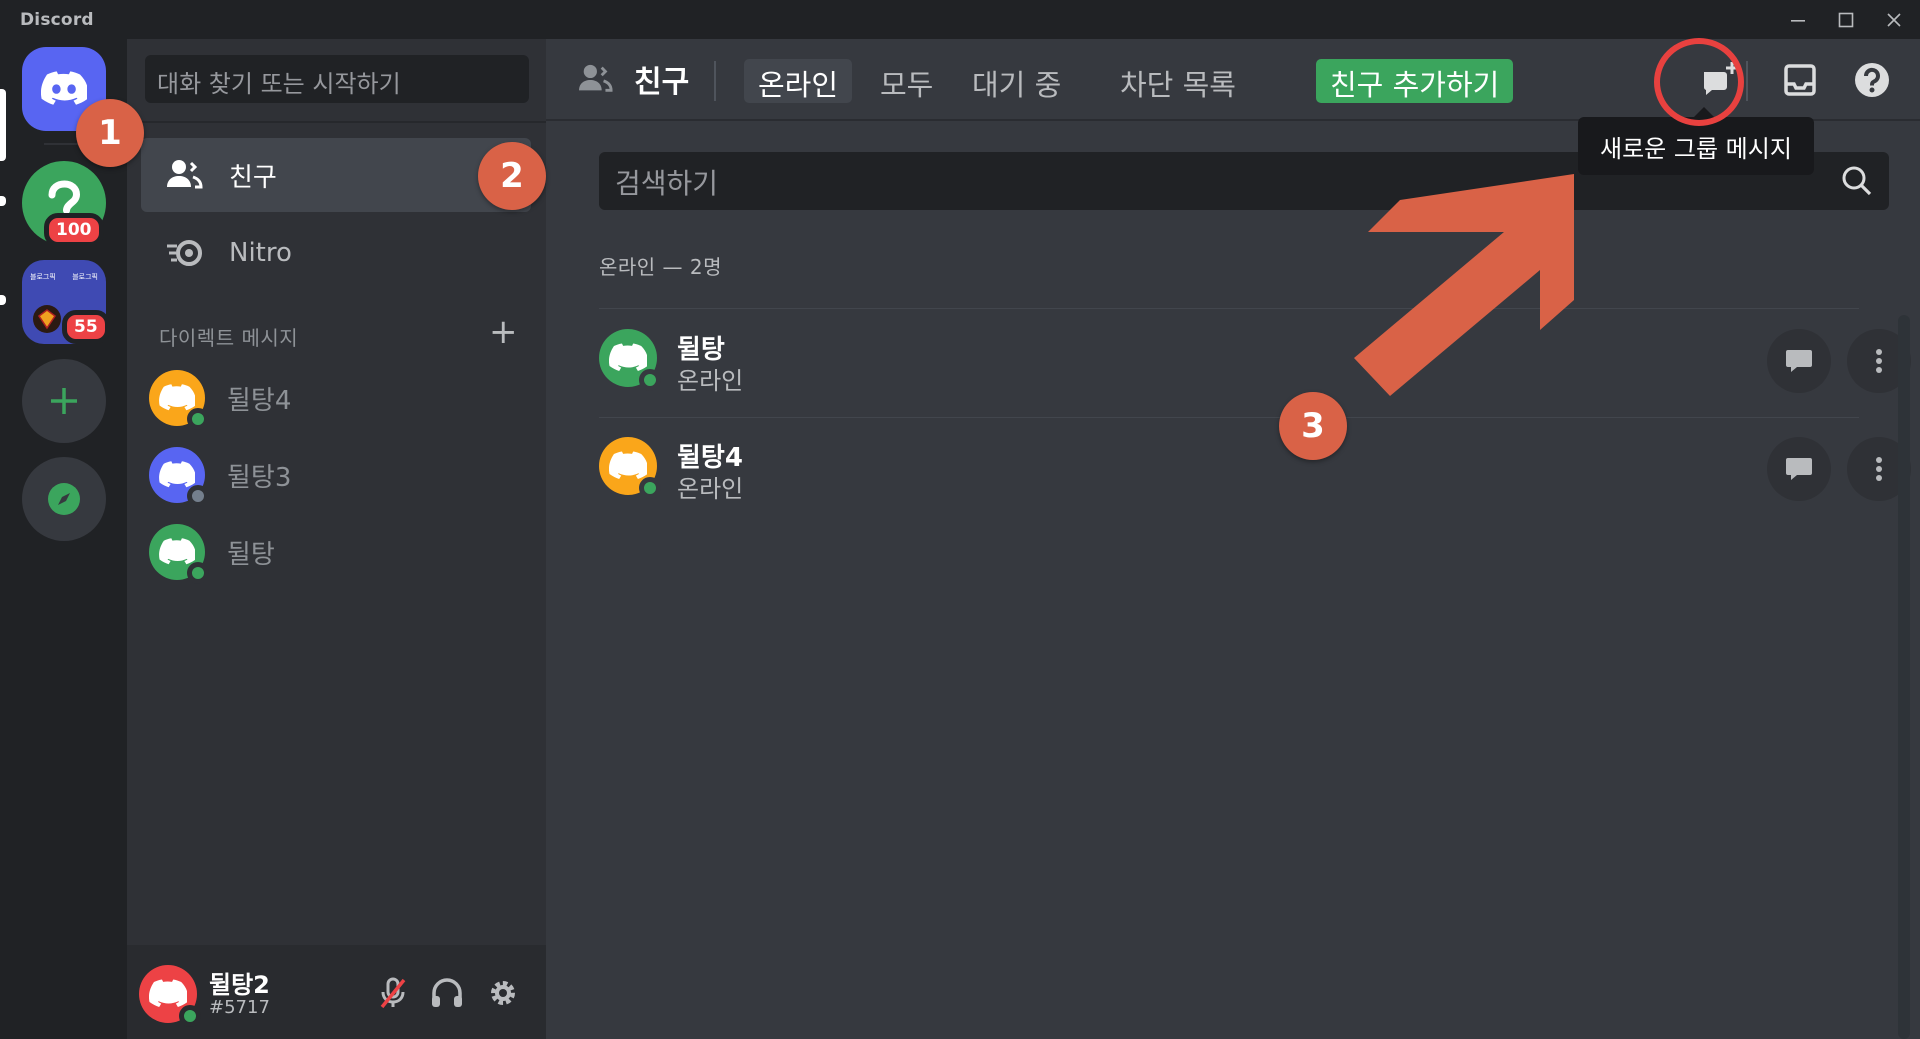  Describe the element at coordinates (57, 20) in the screenshot. I see `app-title: Discord` at that location.